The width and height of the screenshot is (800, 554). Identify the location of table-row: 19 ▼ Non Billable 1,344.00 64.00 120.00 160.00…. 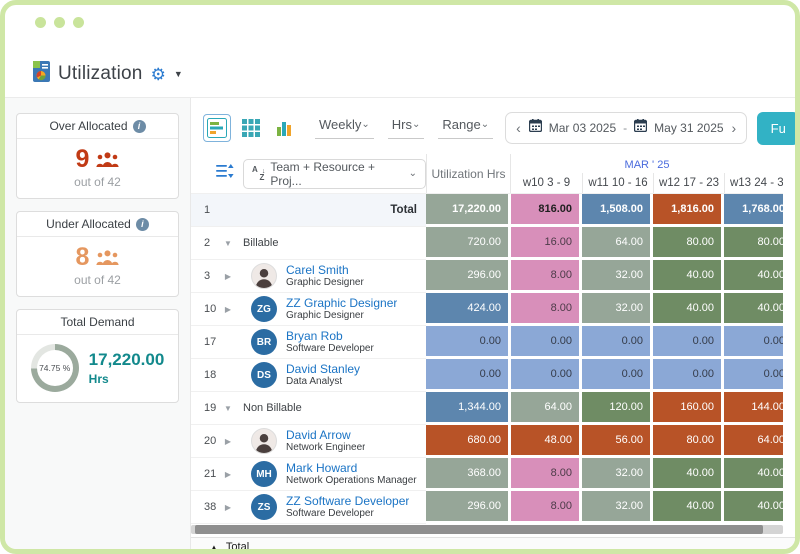
(487, 408).